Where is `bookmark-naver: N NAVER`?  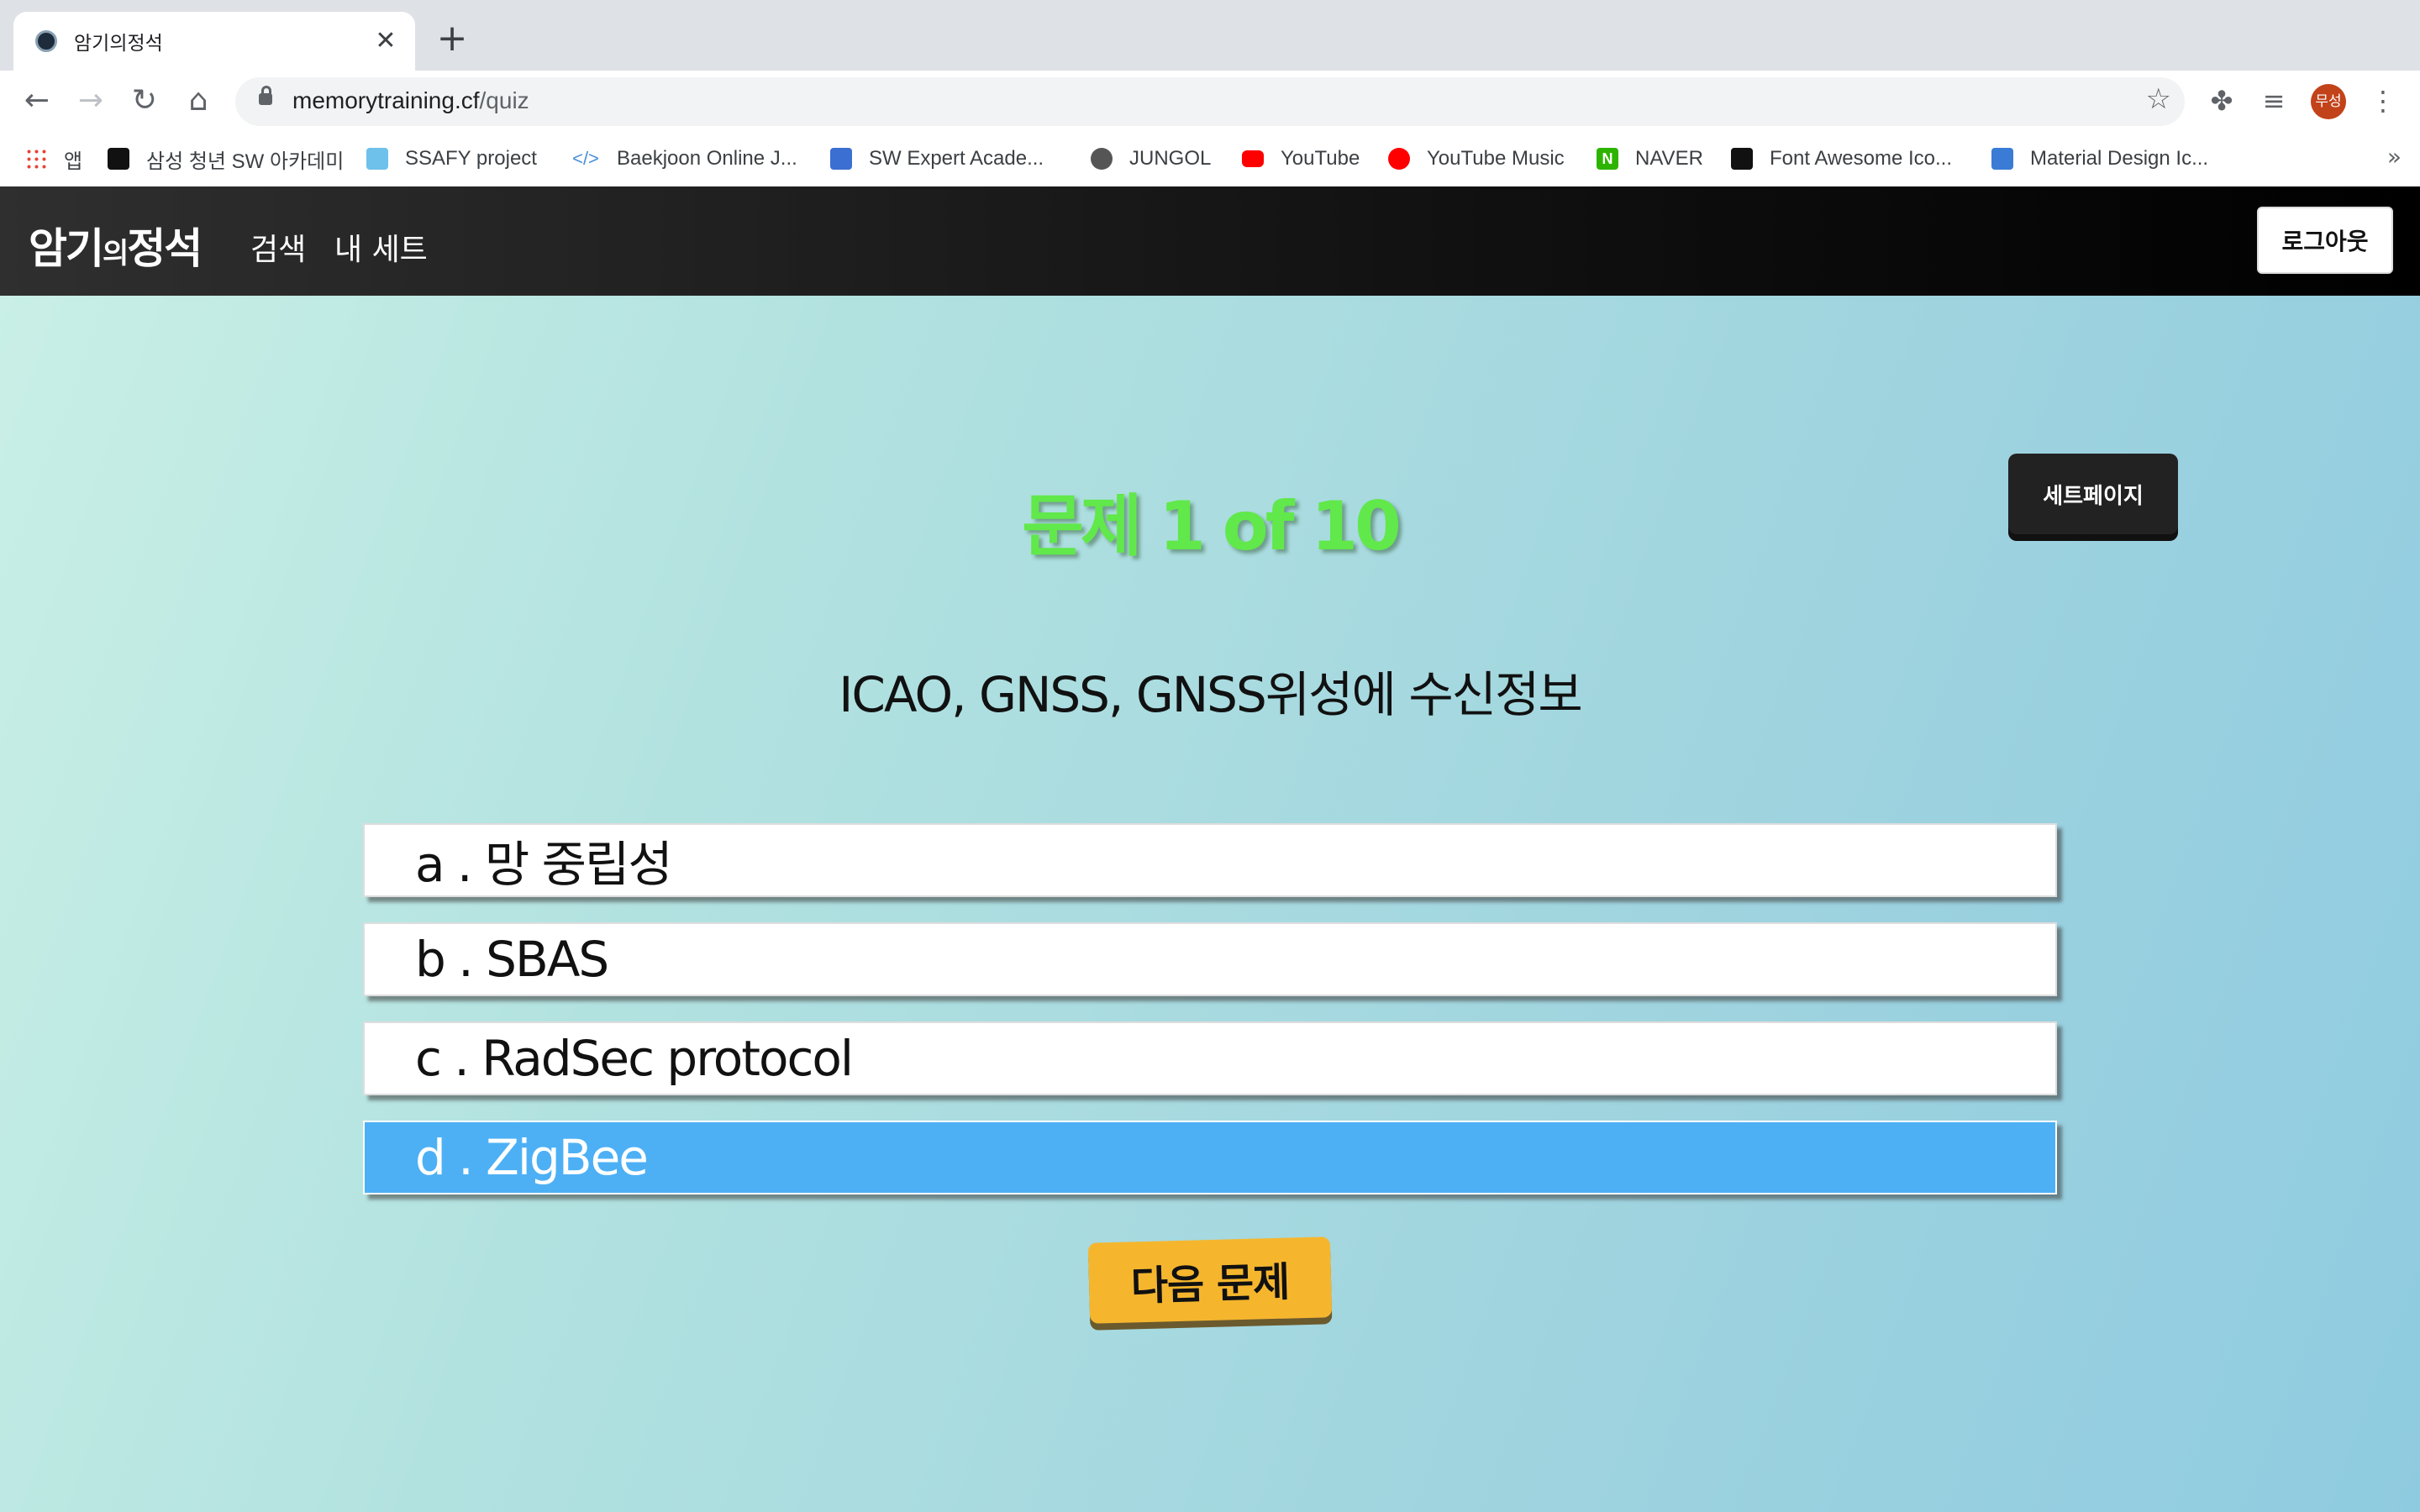 bookmark-naver: N NAVER is located at coordinates (1650, 158).